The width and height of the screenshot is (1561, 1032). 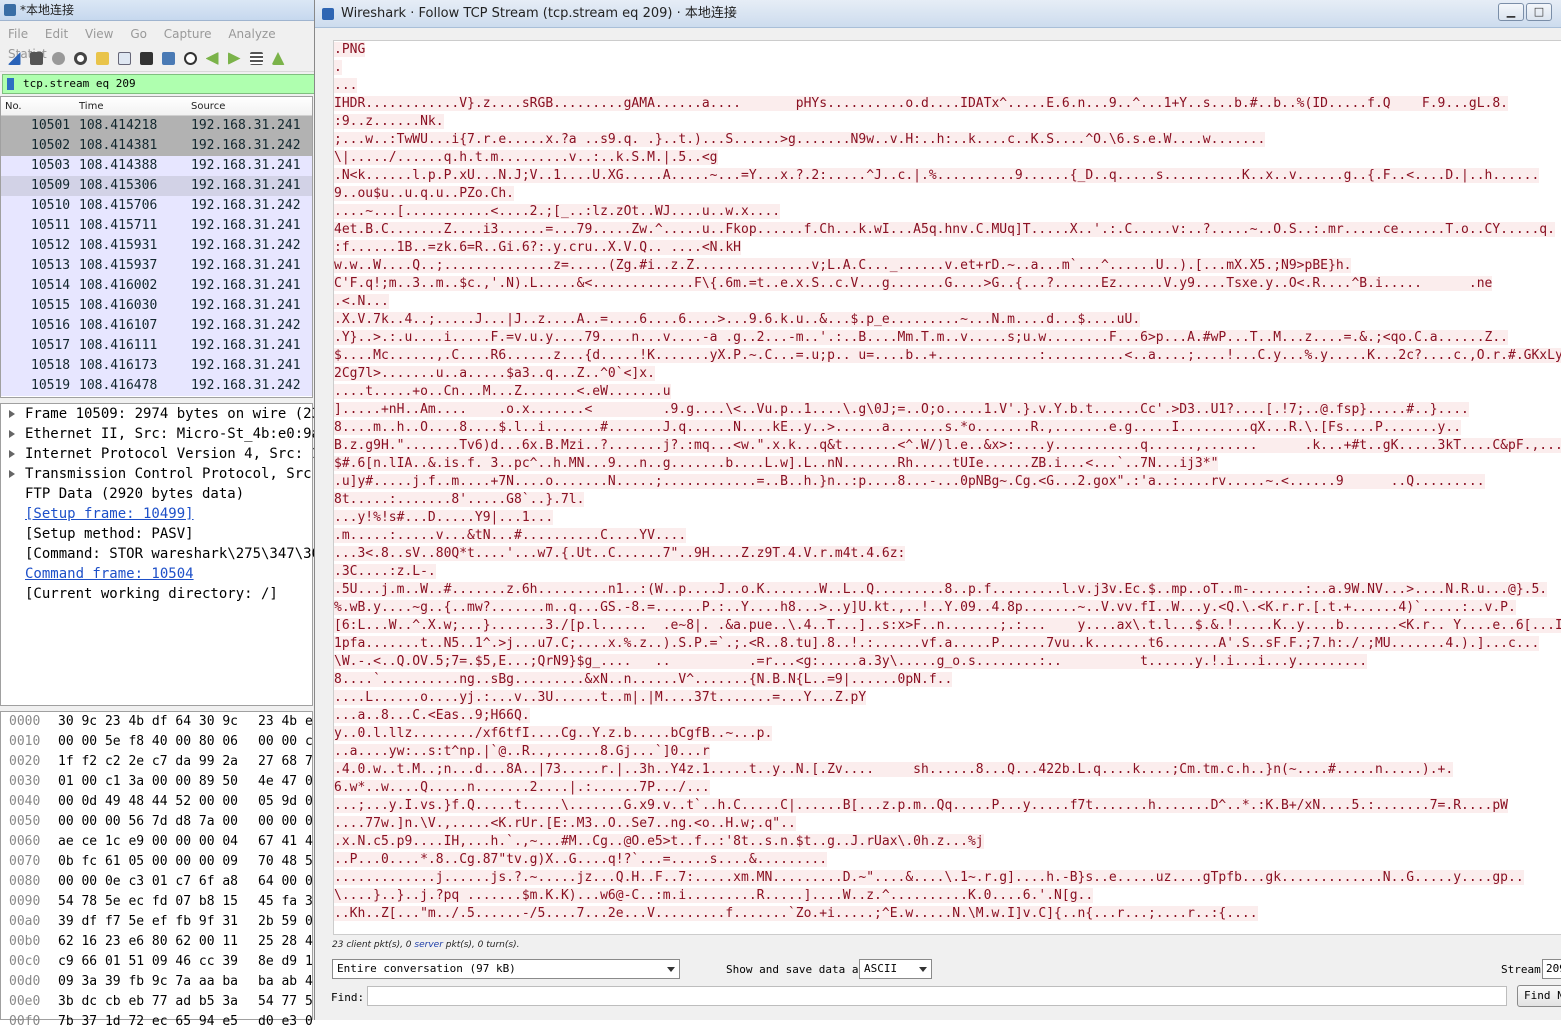 I want to click on stop-capture-button, so click(x=36, y=59).